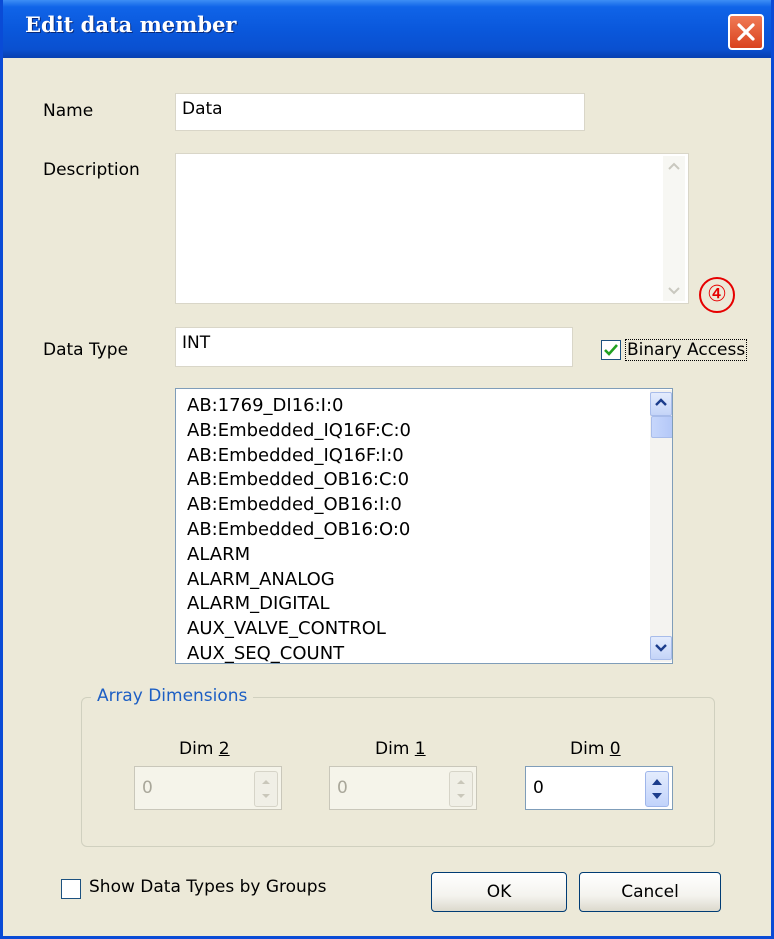  Describe the element at coordinates (400, 749) in the screenshot. I see `dim-1-label: Dim 1` at that location.